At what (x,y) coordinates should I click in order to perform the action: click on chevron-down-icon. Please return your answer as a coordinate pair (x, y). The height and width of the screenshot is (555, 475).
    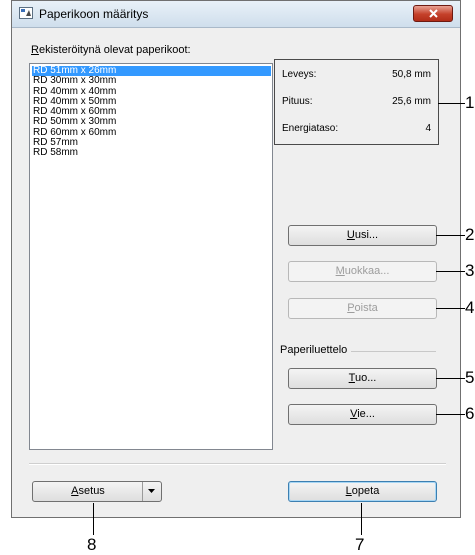
    Looking at the image, I should click on (151, 491).